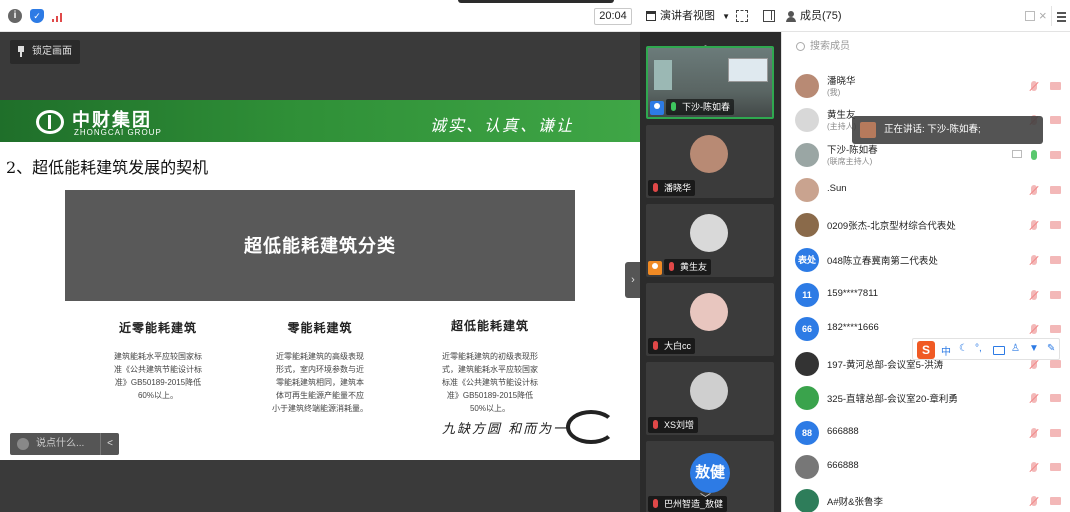  What do you see at coordinates (502, 125) in the screenshot?
I see `slogan: 诚实、认真、谦让` at bounding box center [502, 125].